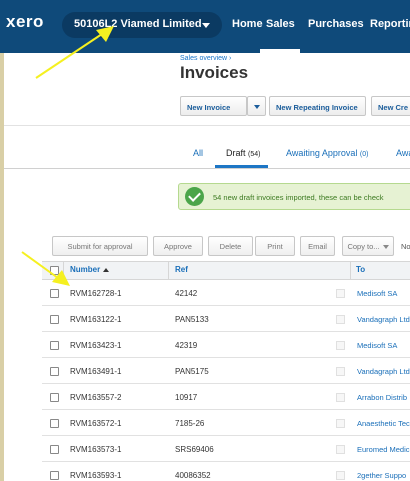 The height and width of the screenshot is (481, 410). I want to click on invoice-number-cell: RVM163122-1, so click(95, 319).